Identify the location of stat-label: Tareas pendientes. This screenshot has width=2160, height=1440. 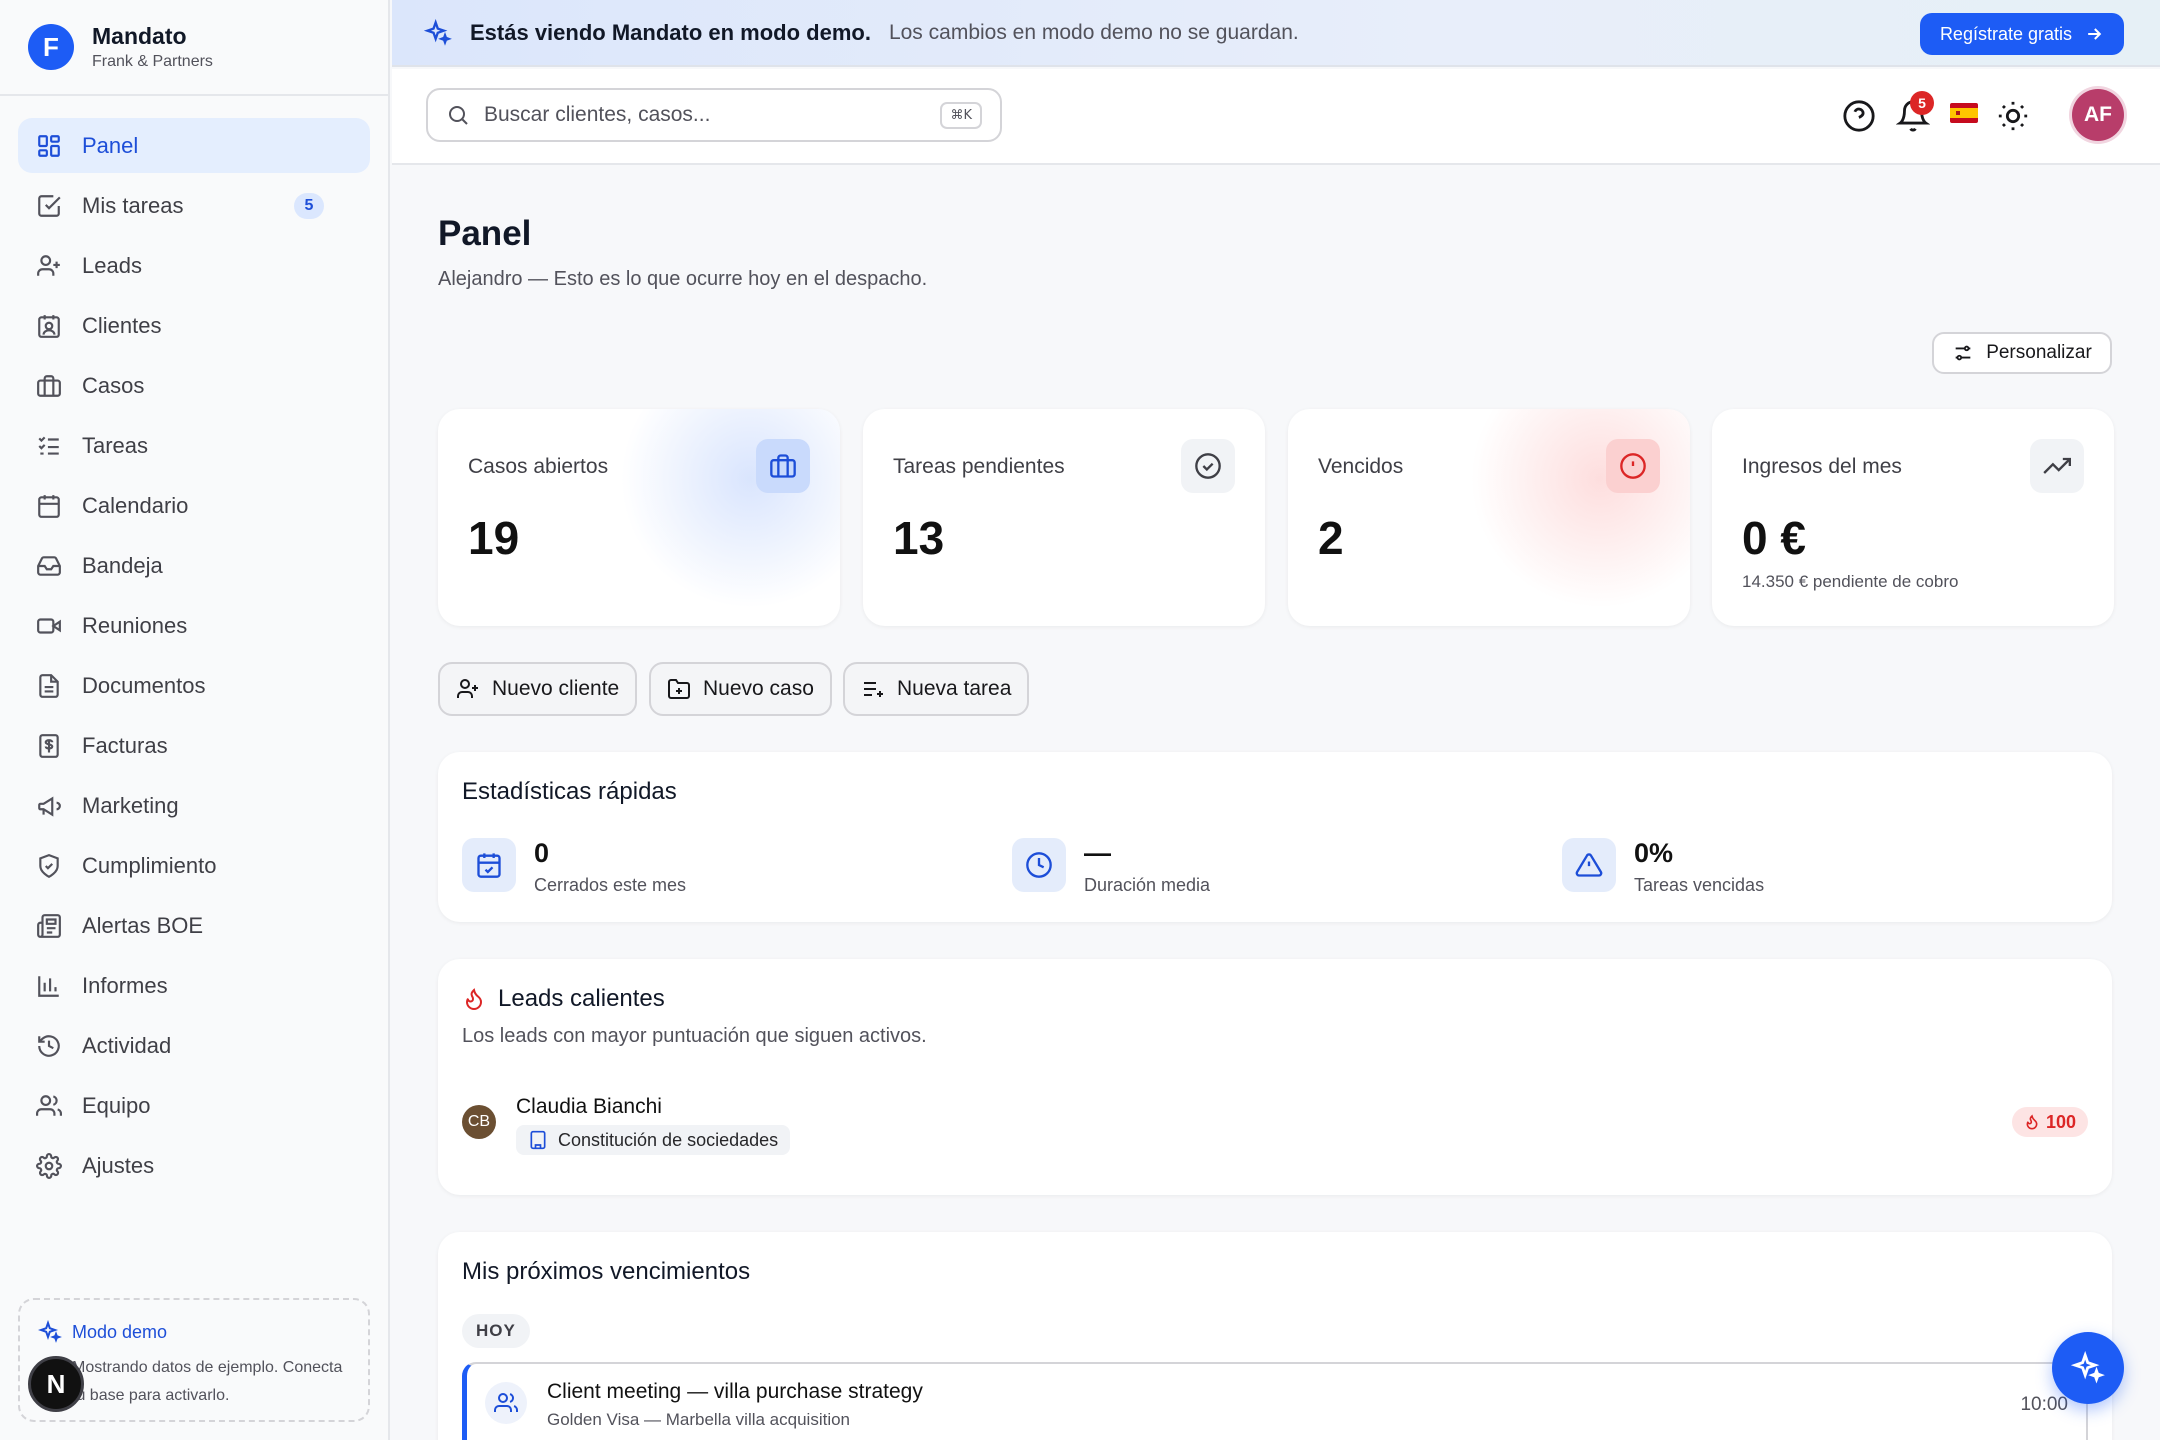
(979, 466).